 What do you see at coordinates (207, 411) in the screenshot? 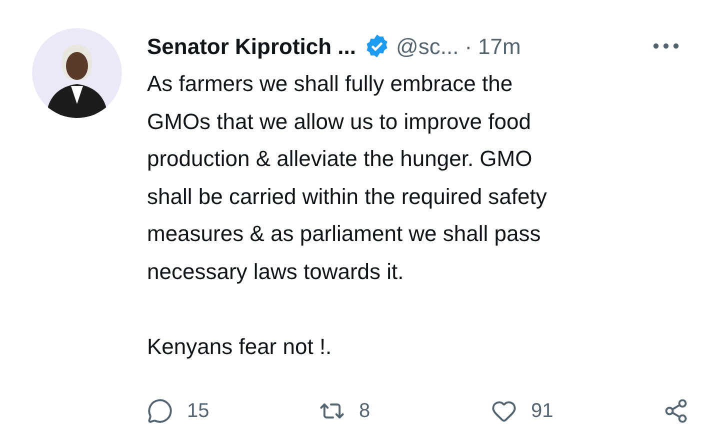
I see `reply-button: 15` at bounding box center [207, 411].